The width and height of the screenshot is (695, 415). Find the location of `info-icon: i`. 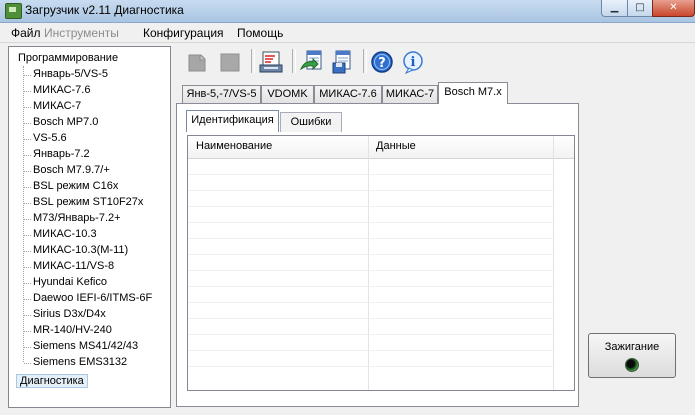

info-icon: i is located at coordinates (414, 62).